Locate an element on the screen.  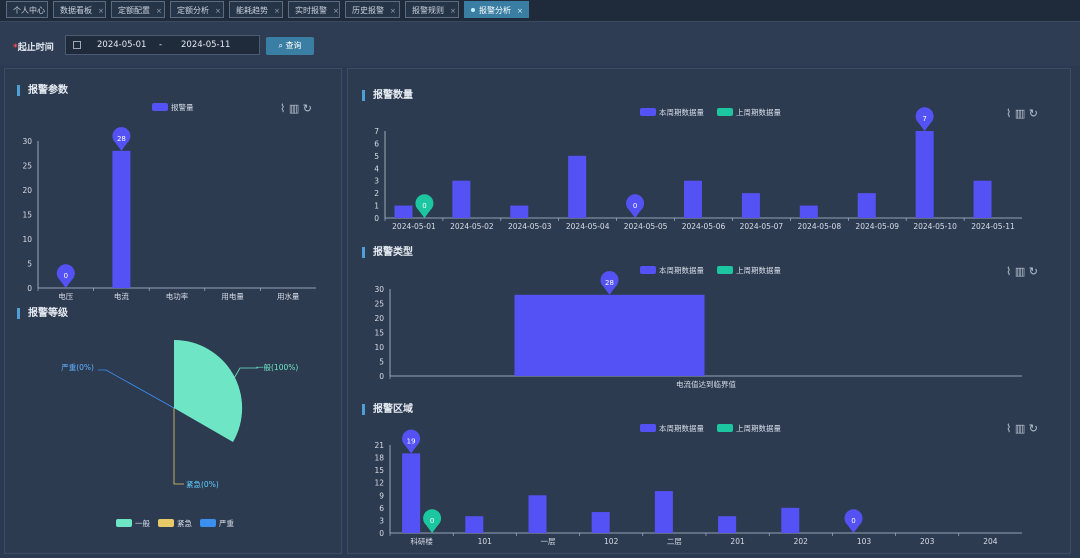
tab-6: 实时报警 × is located at coordinates (314, 9).